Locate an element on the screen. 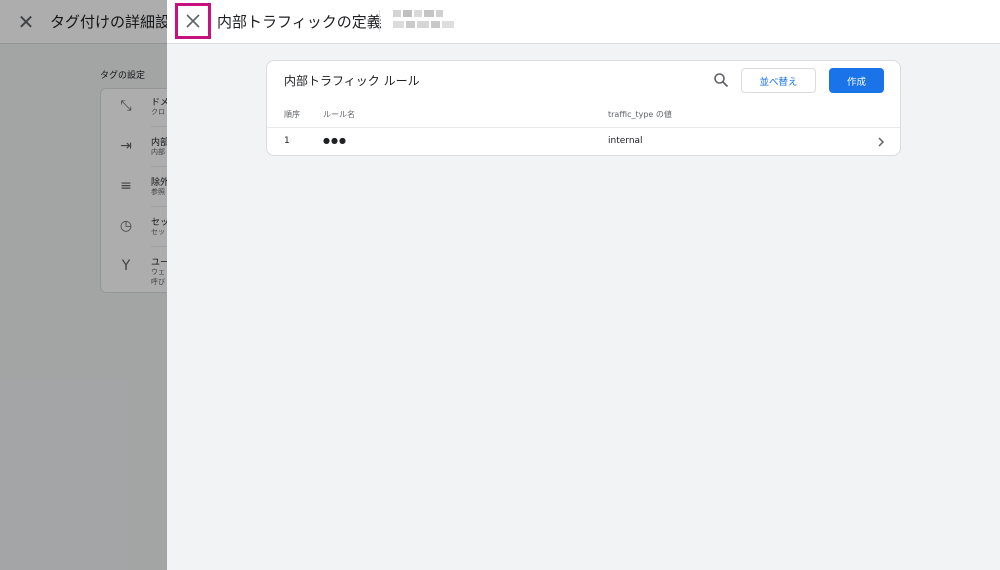 The height and width of the screenshot is (570, 1000). header-divider is located at coordinates (379, 21).